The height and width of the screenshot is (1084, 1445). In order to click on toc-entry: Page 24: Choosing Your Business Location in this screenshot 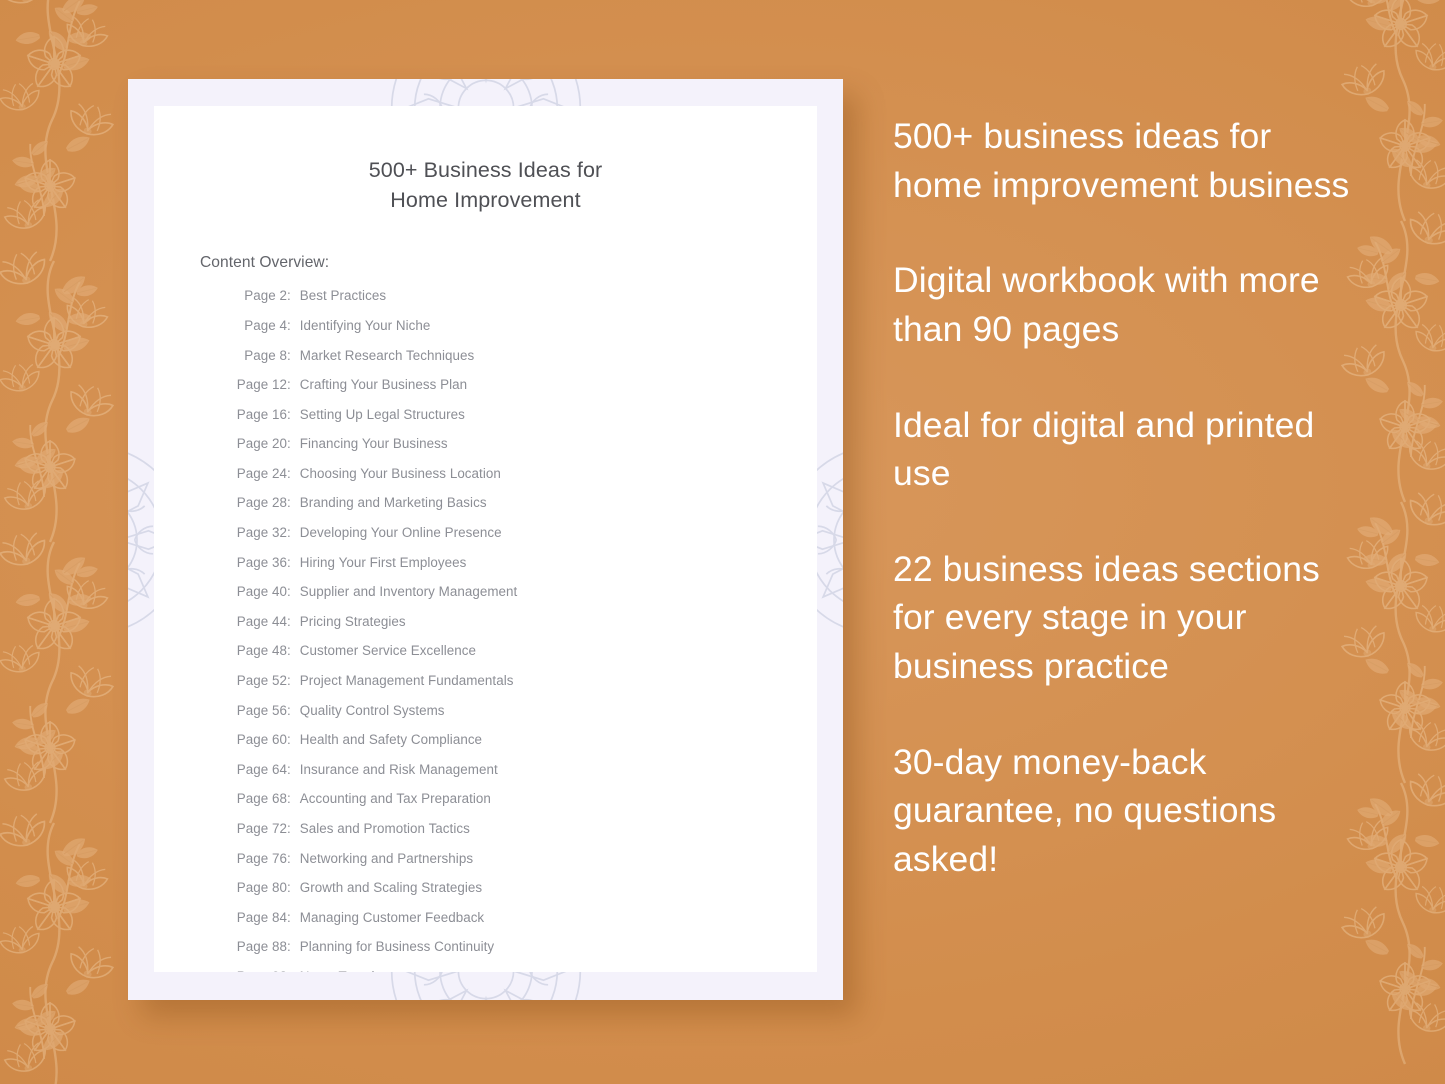, I will do `click(520, 473)`.